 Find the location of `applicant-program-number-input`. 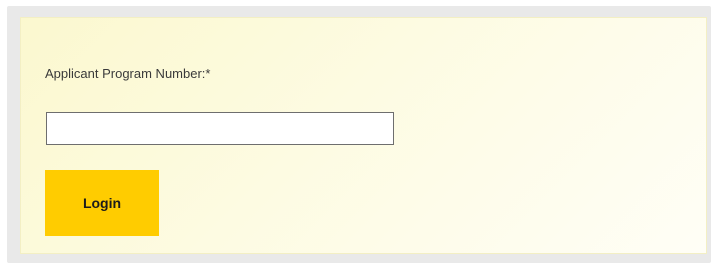

applicant-program-number-input is located at coordinates (220, 128).